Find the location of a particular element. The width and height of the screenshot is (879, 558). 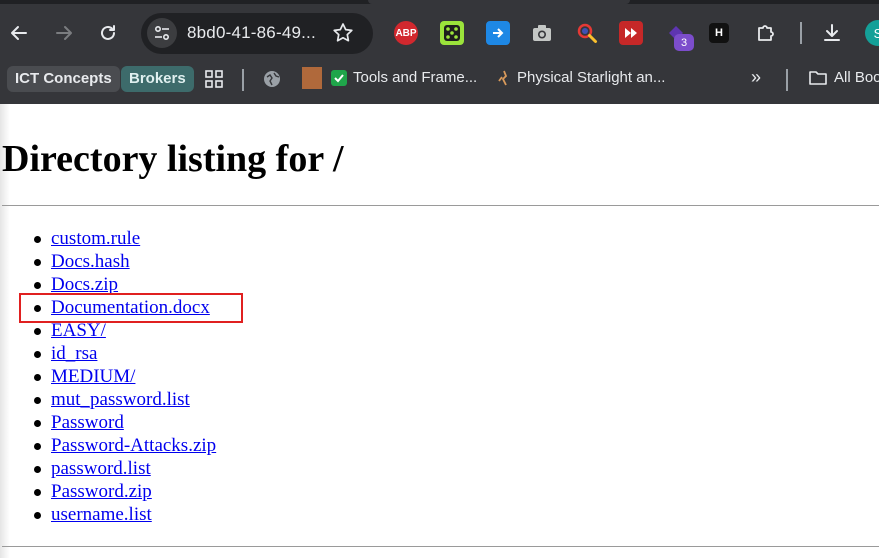

list-item: username.list is located at coordinates (124, 514).